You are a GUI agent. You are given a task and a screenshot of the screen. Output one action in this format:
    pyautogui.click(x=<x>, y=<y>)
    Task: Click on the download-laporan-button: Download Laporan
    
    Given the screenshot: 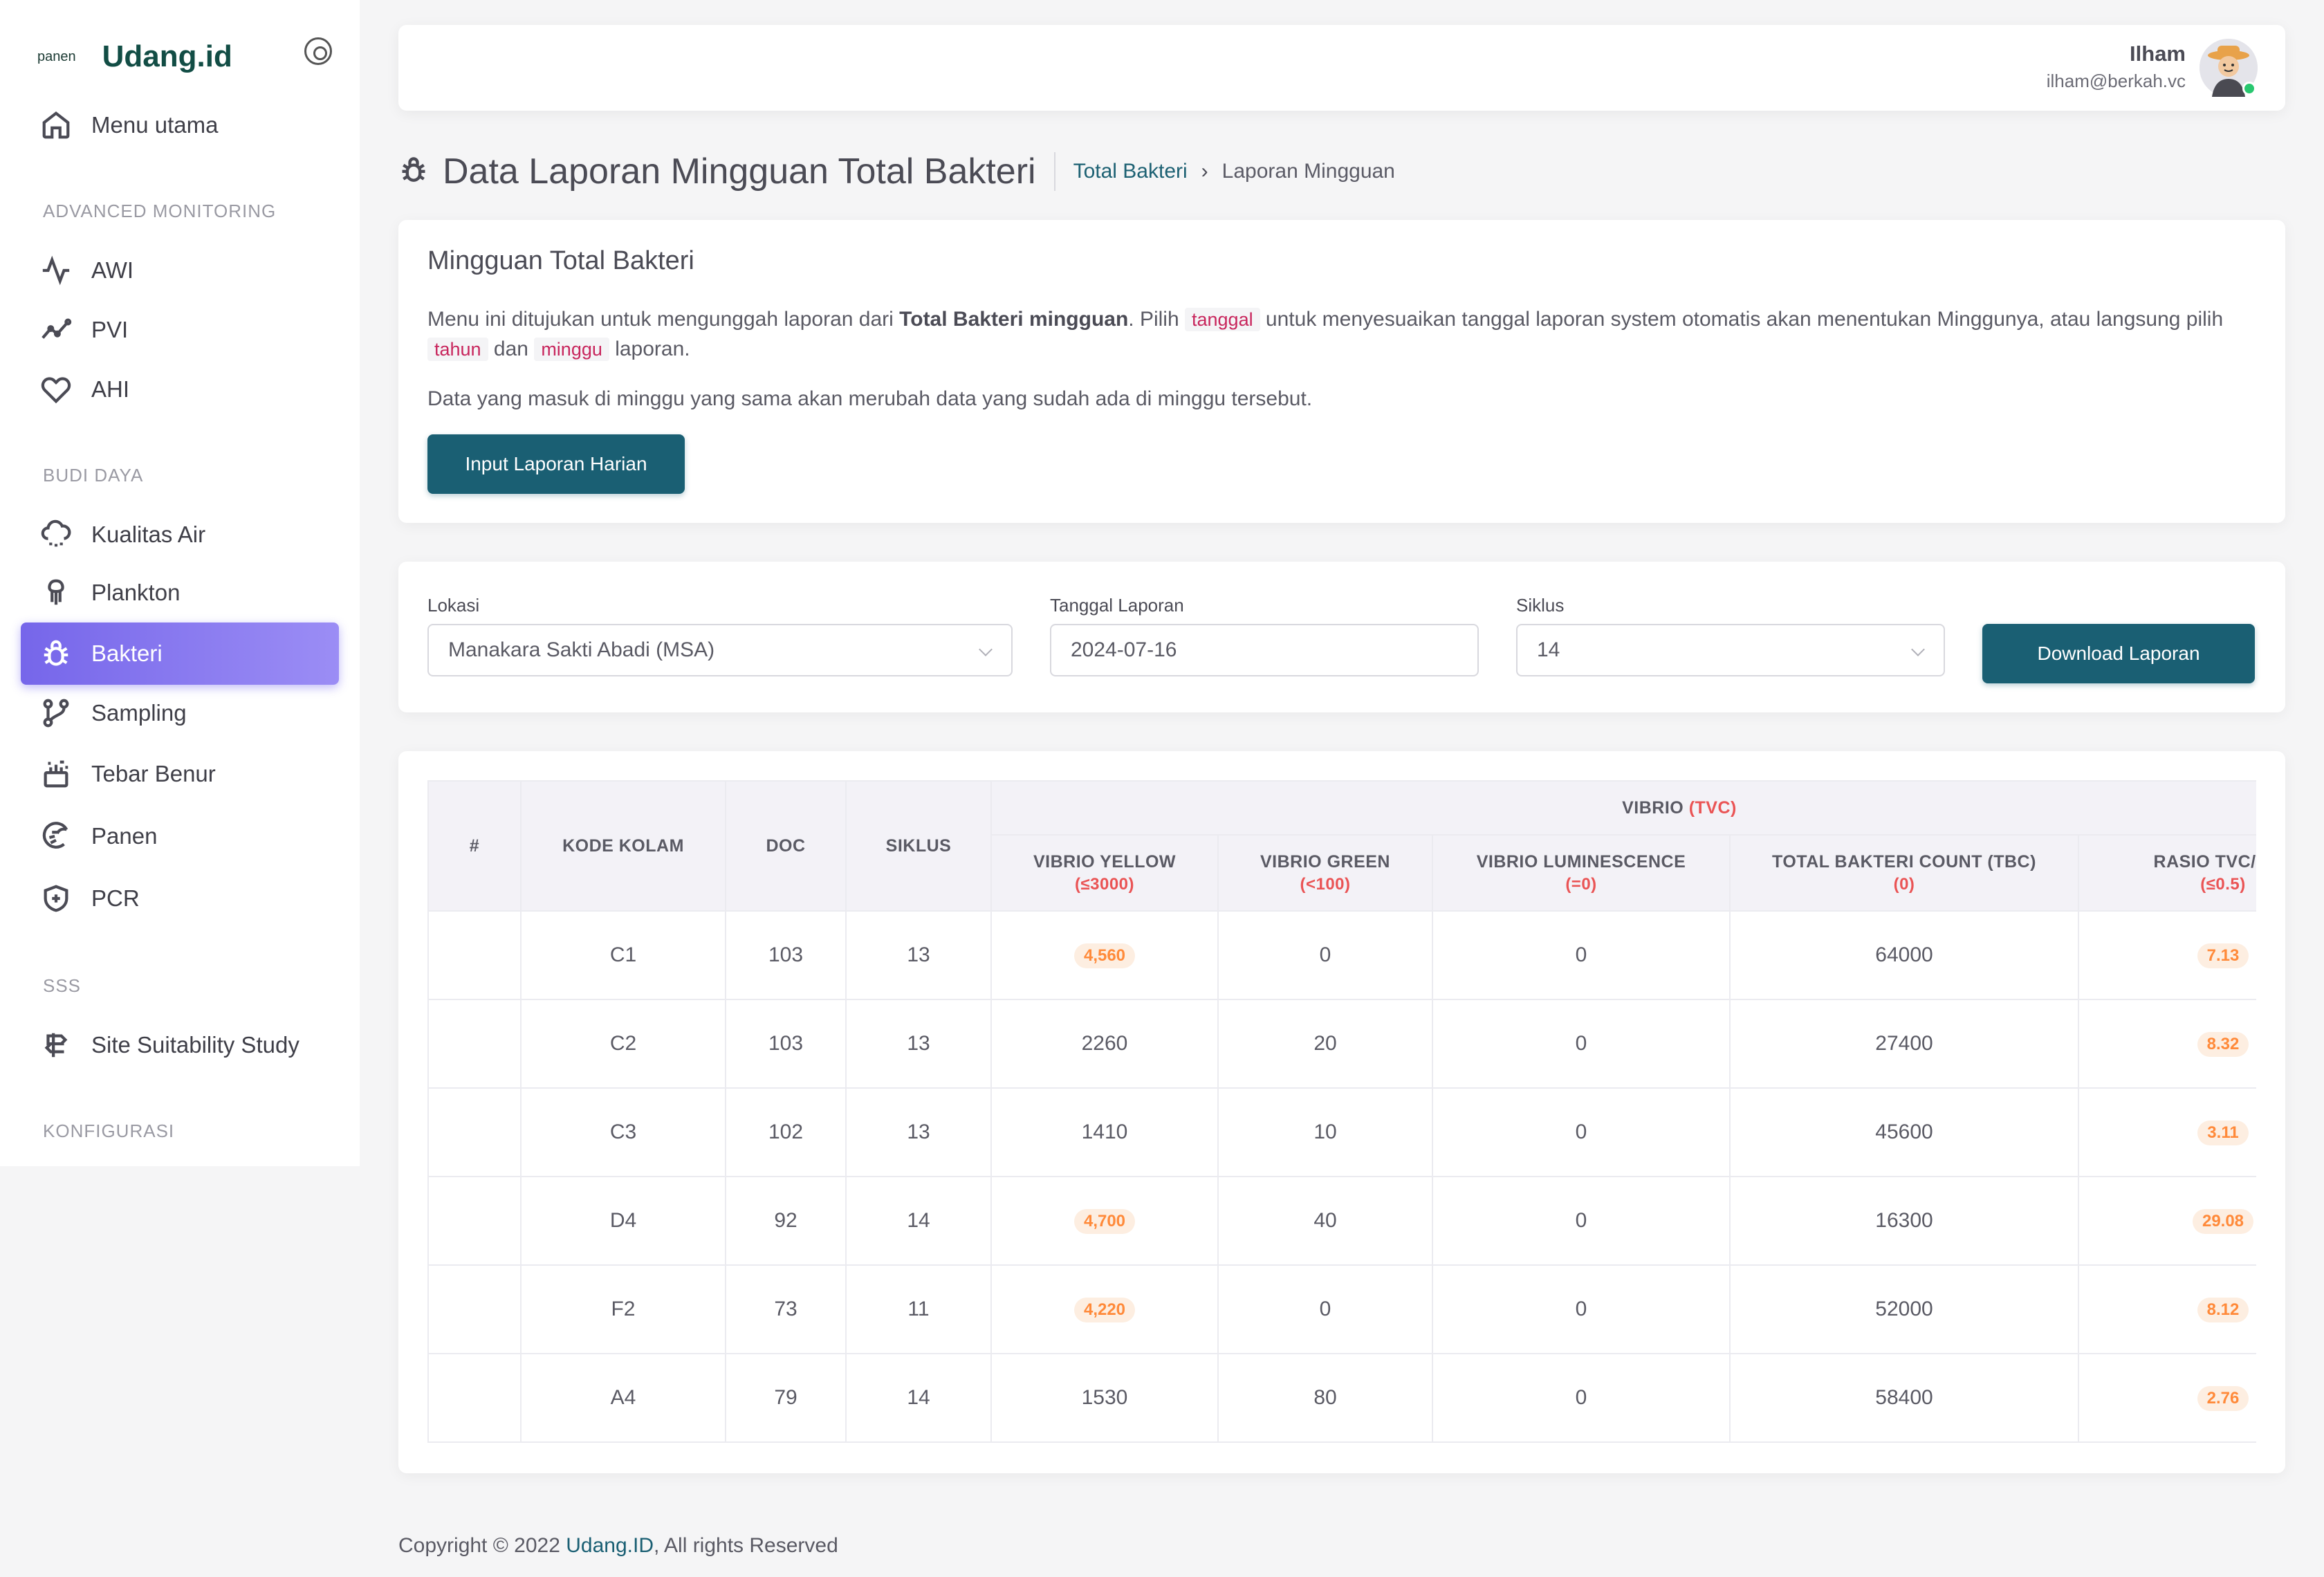 What is the action you would take?
    pyautogui.click(x=2118, y=653)
    